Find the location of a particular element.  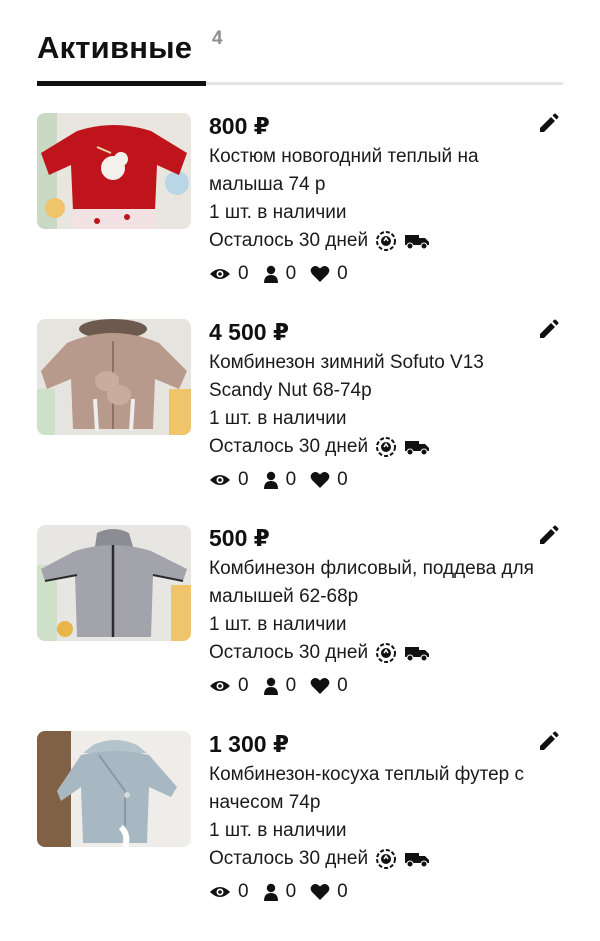

listing-price: 800 ₽ is located at coordinates (239, 126).